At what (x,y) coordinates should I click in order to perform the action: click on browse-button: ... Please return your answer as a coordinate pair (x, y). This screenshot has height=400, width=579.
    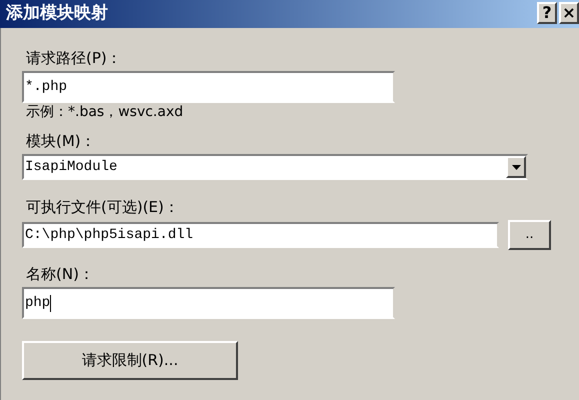
    Looking at the image, I should click on (529, 235).